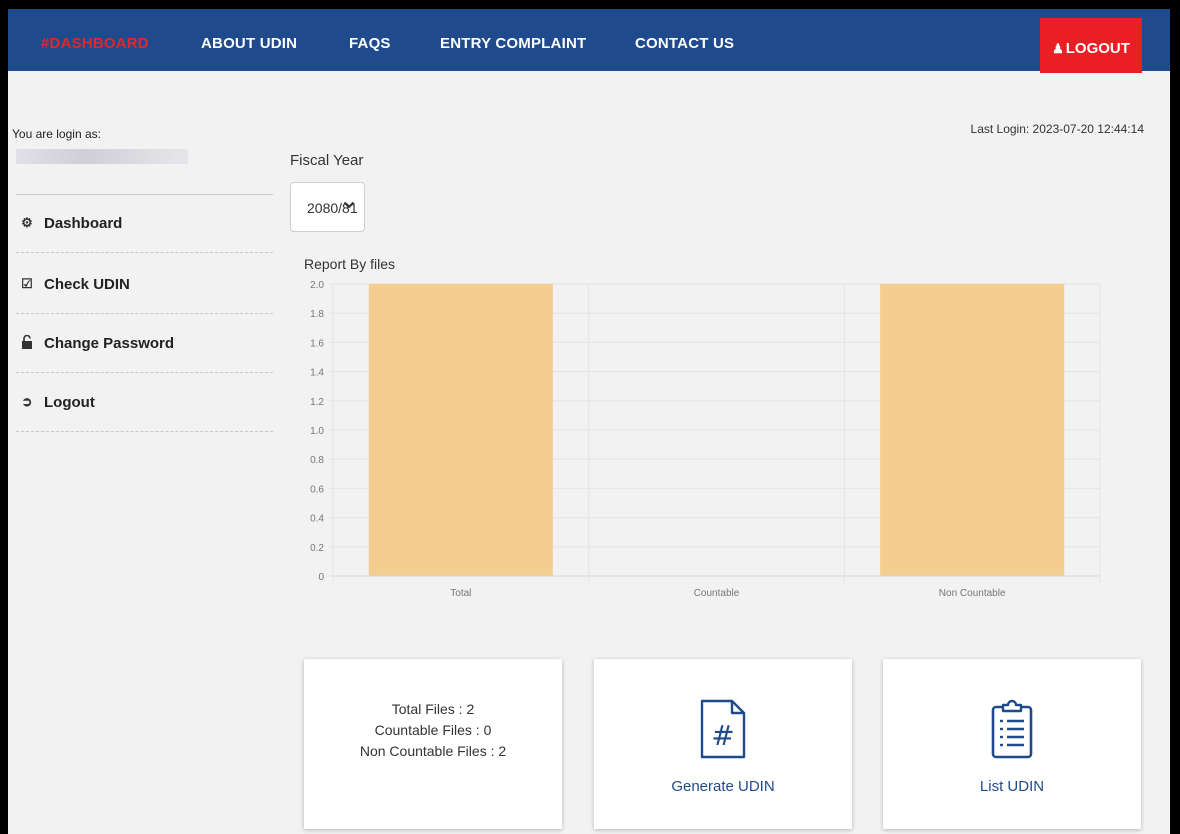  I want to click on last-login-text: Last Login: 2023-07-20 12:44:14, so click(1057, 129).